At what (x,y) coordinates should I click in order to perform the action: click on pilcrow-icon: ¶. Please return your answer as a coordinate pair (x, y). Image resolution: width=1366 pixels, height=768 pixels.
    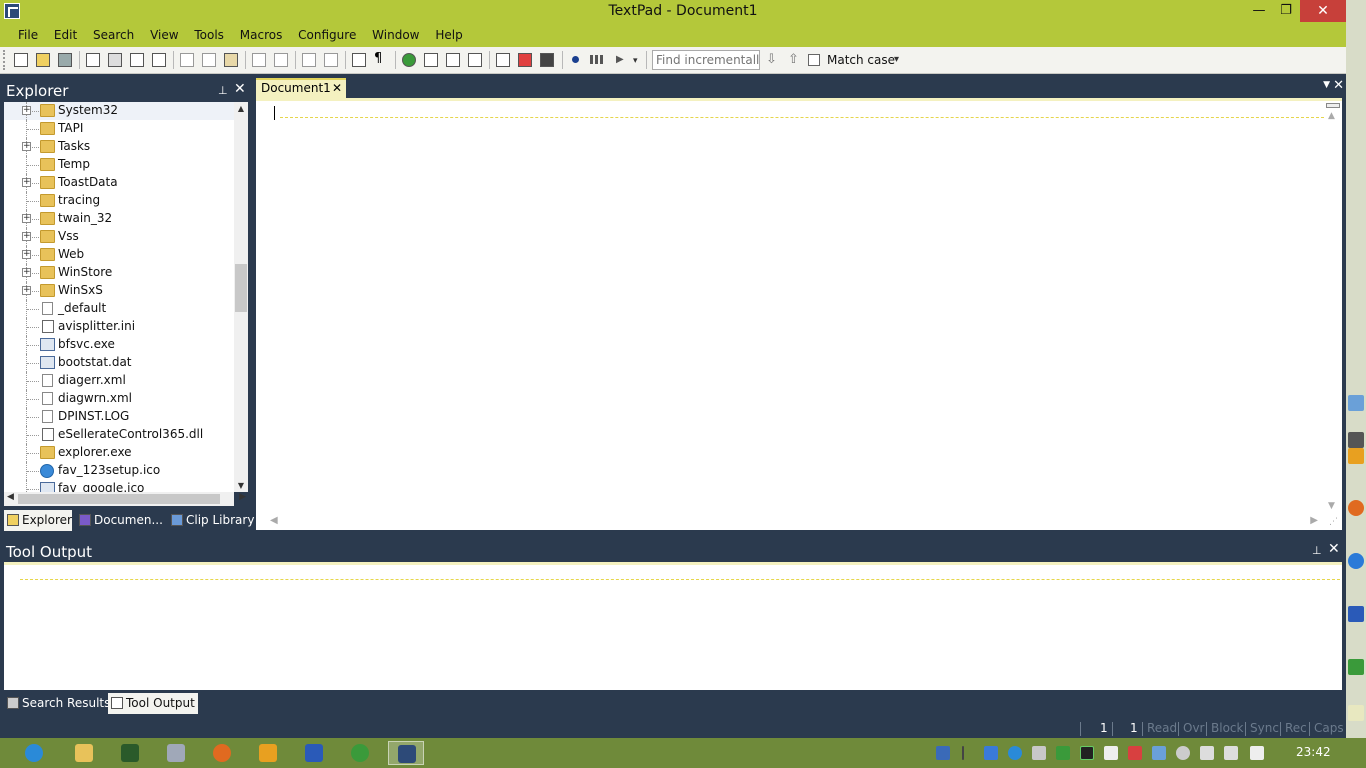
    Looking at the image, I should click on (381, 58).